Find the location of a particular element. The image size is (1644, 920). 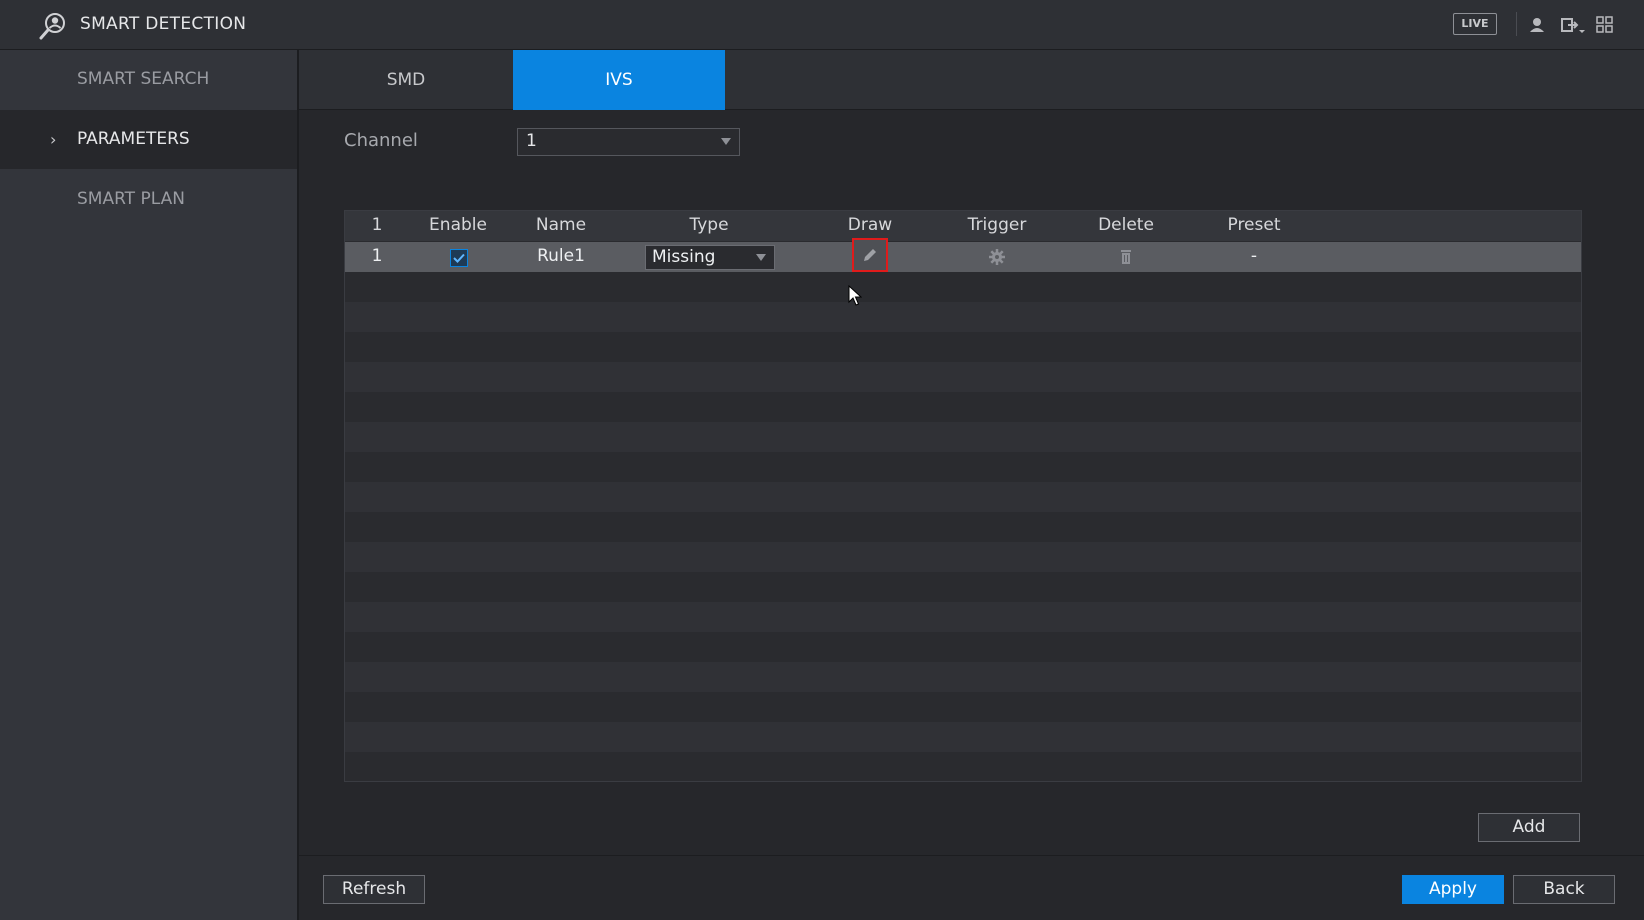

user-icon is located at coordinates (1537, 25).